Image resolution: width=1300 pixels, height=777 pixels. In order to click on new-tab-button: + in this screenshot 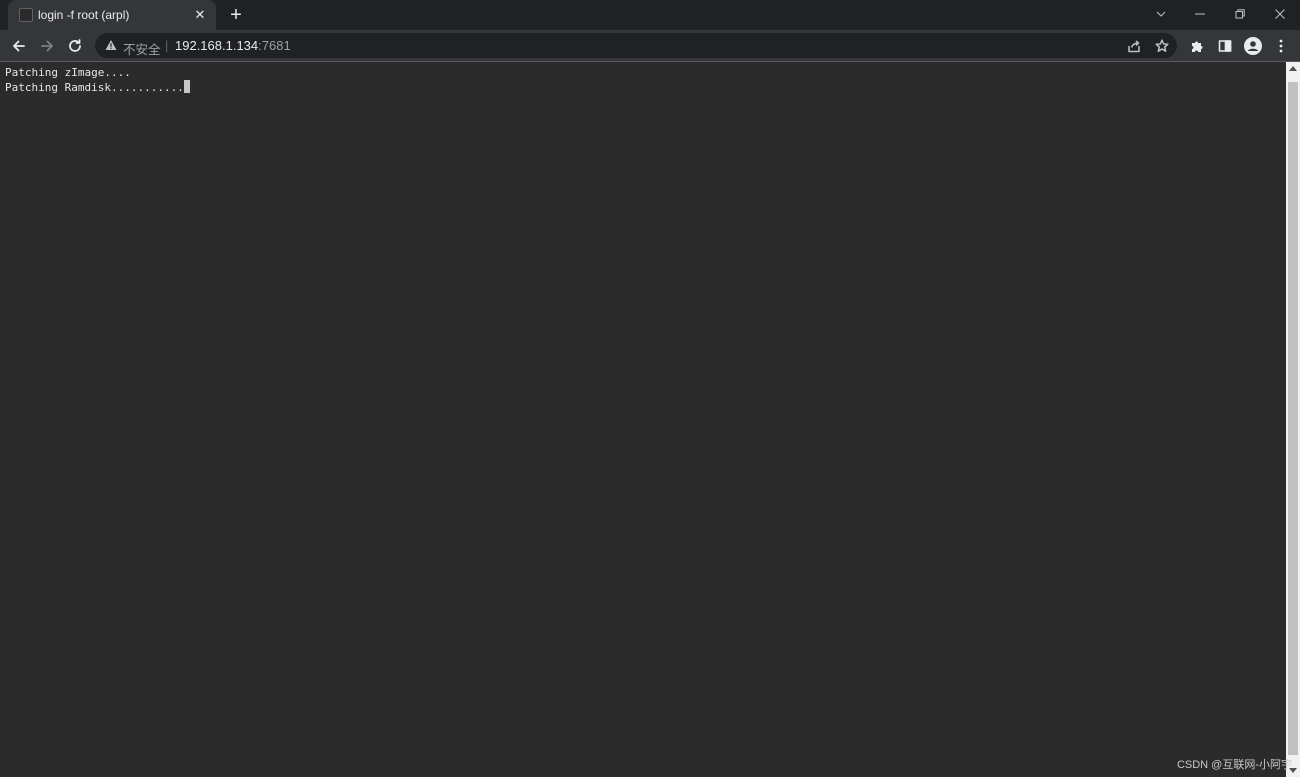, I will do `click(236, 15)`.